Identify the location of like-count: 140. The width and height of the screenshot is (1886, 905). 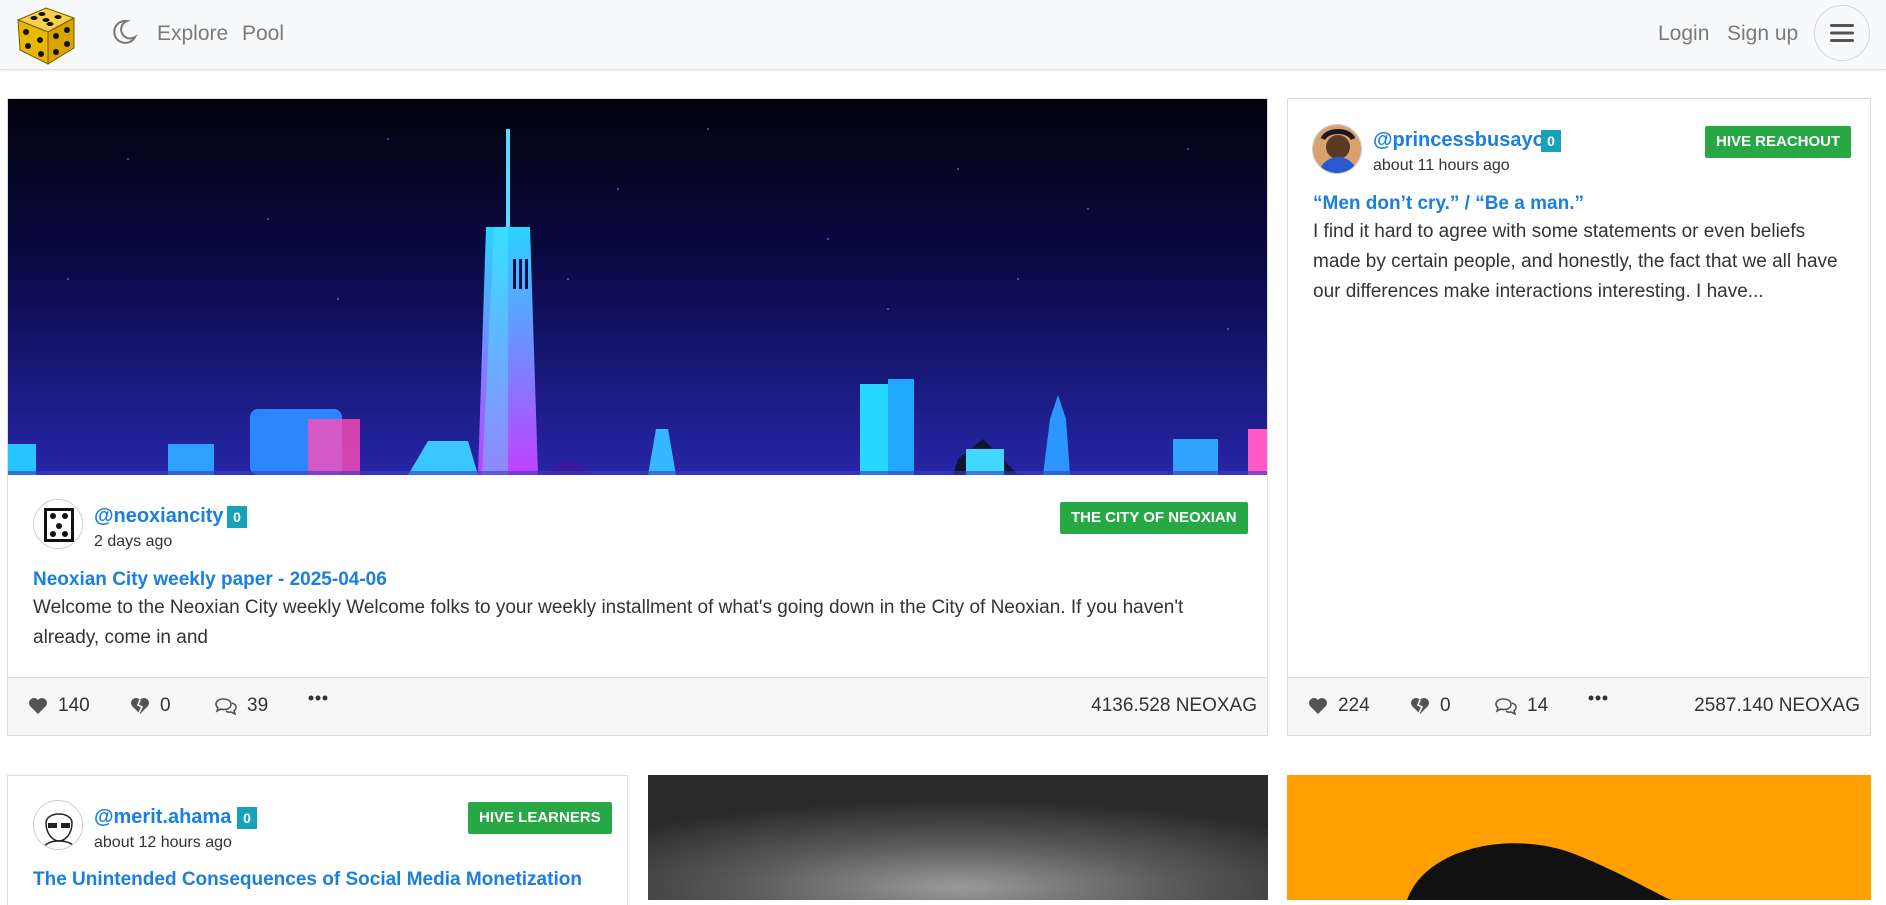
(74, 705).